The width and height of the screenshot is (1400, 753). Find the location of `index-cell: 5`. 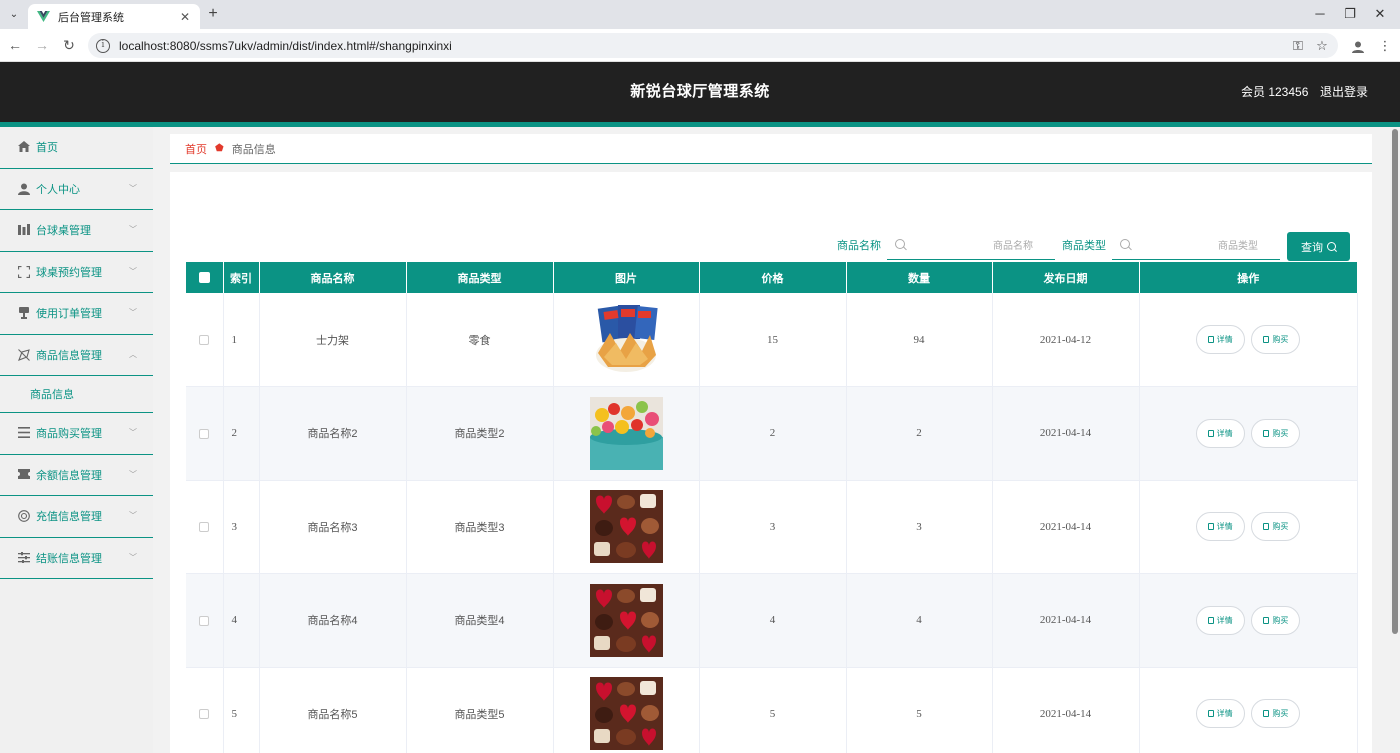

index-cell: 5 is located at coordinates (241, 710).